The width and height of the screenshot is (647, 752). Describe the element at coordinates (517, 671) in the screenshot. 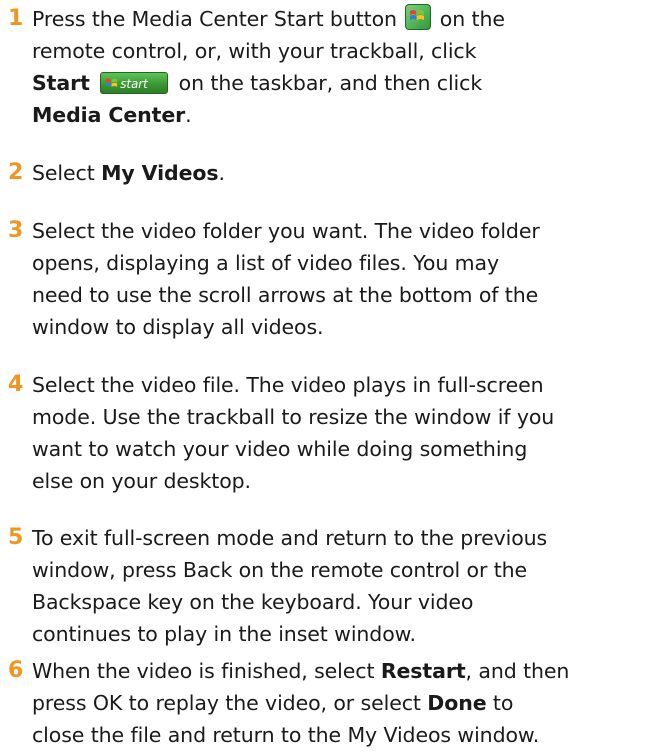

I see `step-text: , and then` at that location.